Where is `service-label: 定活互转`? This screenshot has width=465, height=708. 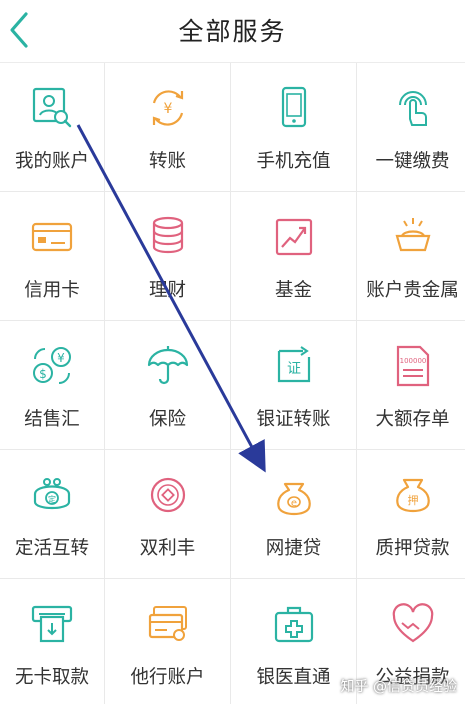
service-label: 定活互转 is located at coordinates (51, 548).